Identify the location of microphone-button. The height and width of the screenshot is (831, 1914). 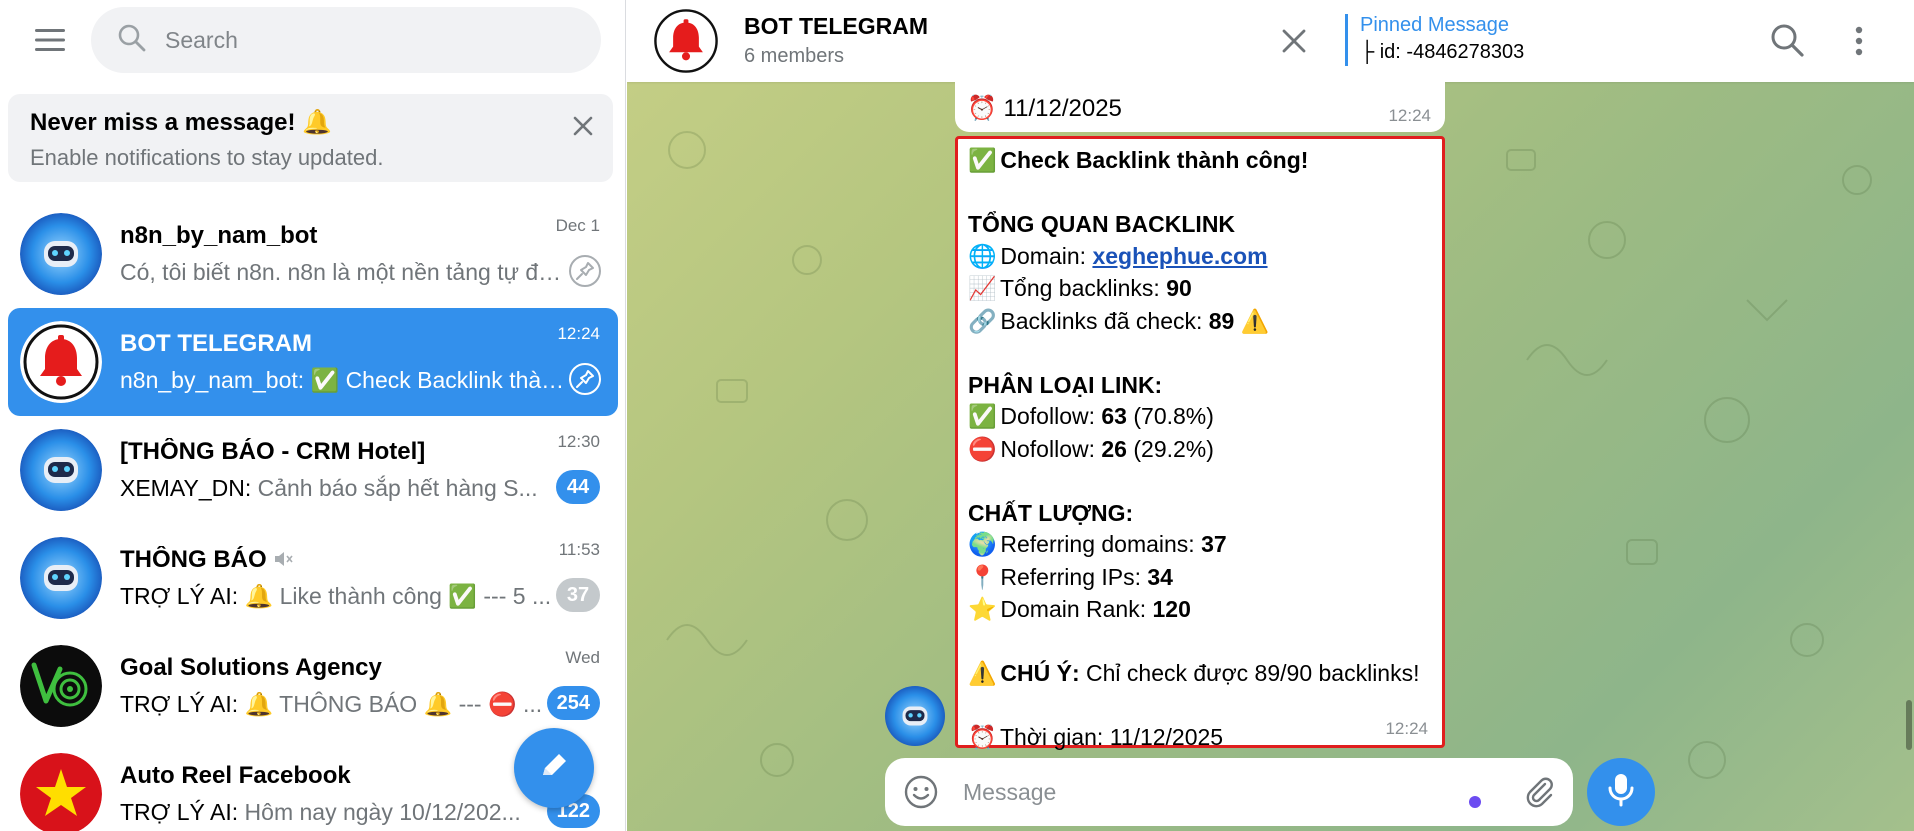
(1621, 792).